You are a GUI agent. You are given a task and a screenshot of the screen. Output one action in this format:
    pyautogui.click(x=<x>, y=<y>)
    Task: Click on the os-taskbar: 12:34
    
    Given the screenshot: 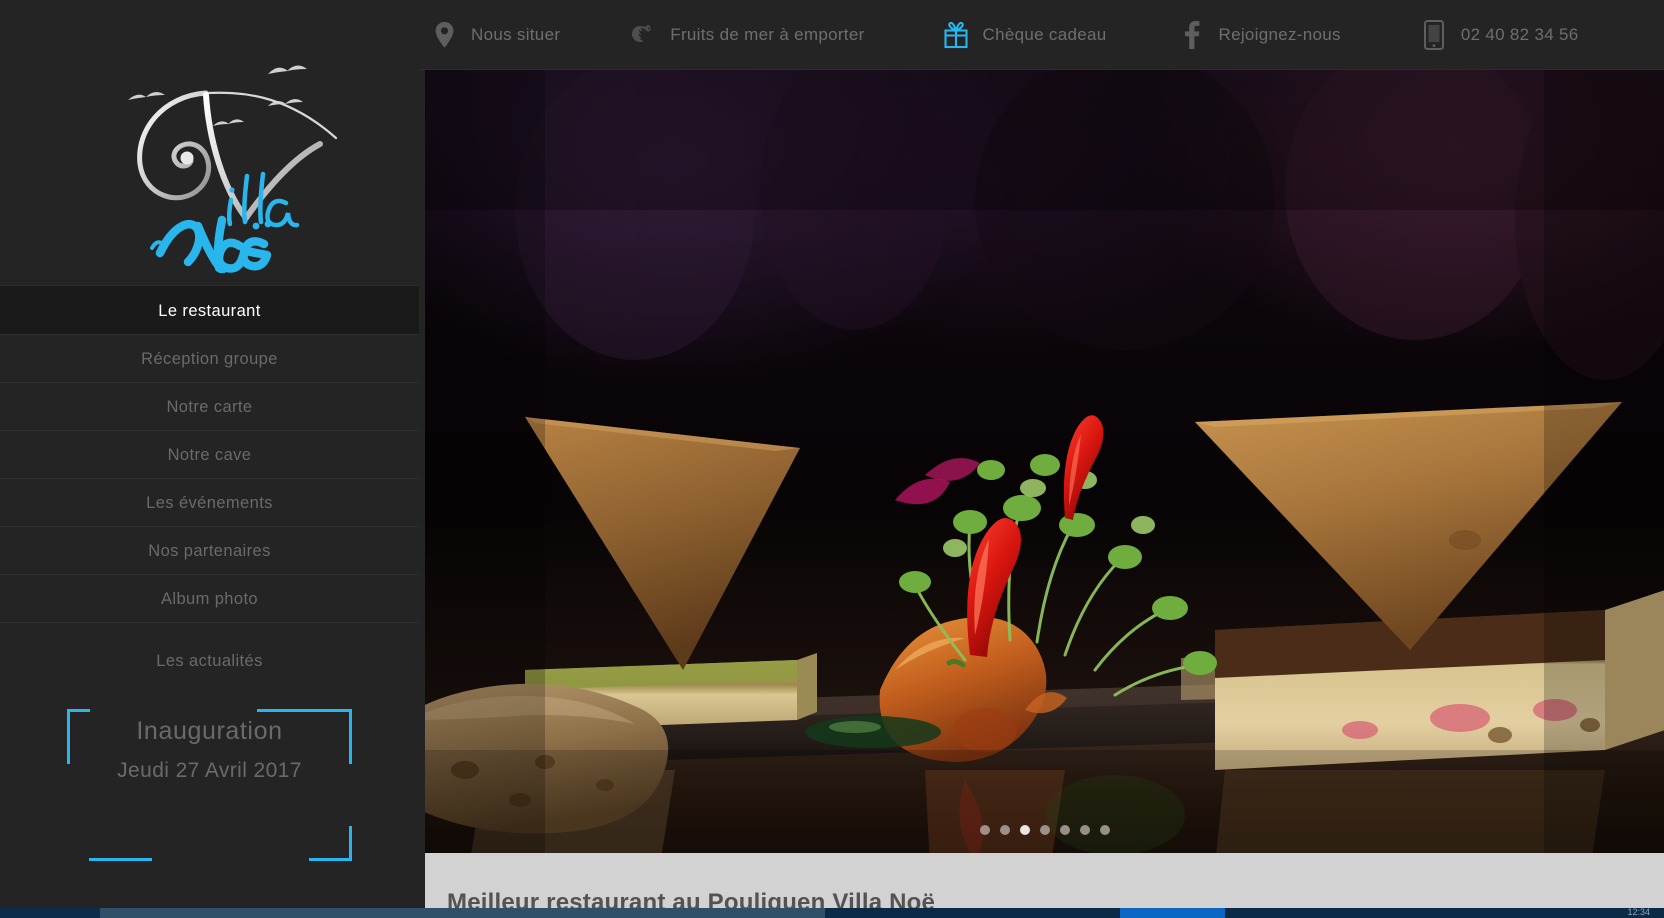 What is the action you would take?
    pyautogui.click(x=832, y=912)
    